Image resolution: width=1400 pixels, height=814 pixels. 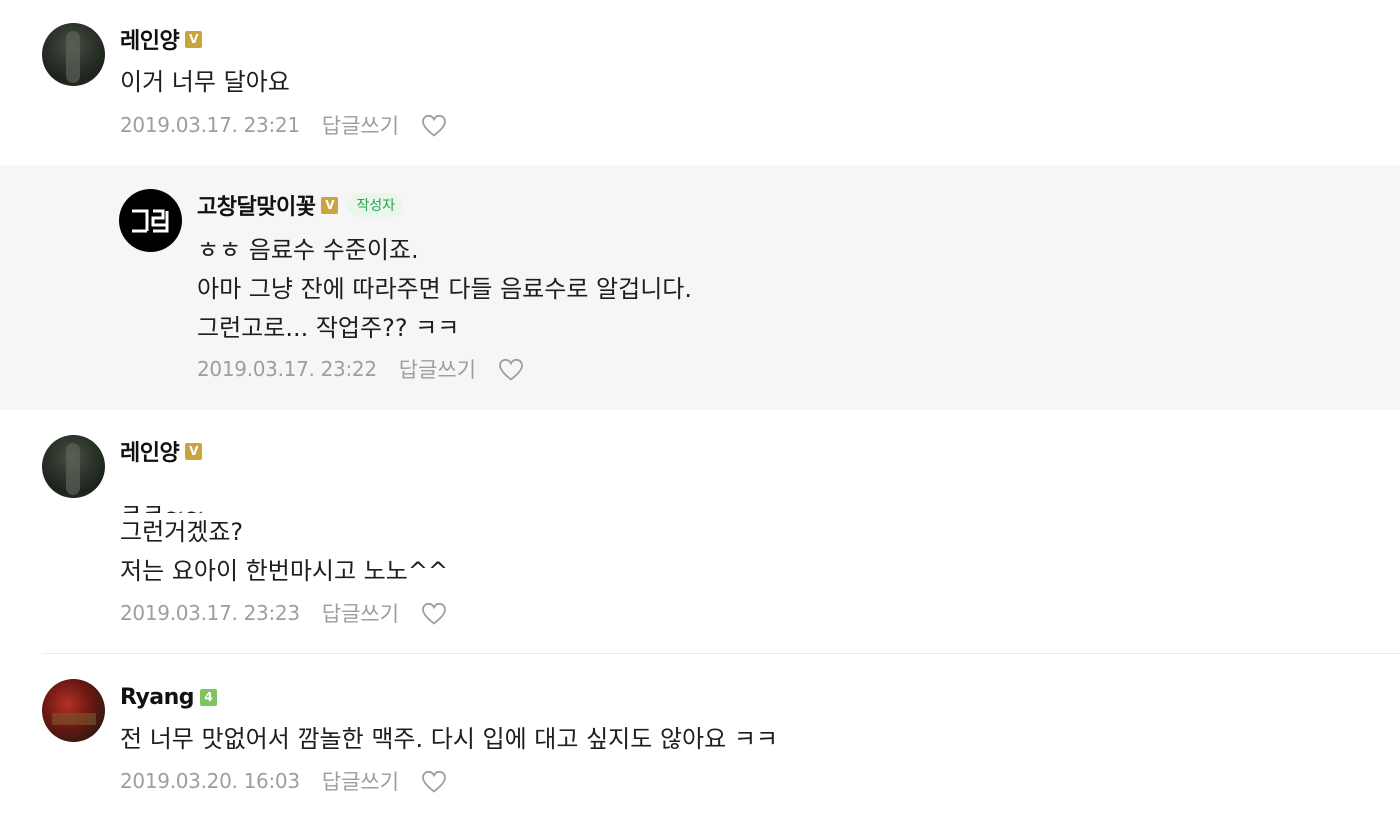 I want to click on comment-text: 전 너무 맛없어서 깜놀한 맥주. 다시 입에 대고 싶지도 않아요 ㅋㅋ, so click(x=449, y=739).